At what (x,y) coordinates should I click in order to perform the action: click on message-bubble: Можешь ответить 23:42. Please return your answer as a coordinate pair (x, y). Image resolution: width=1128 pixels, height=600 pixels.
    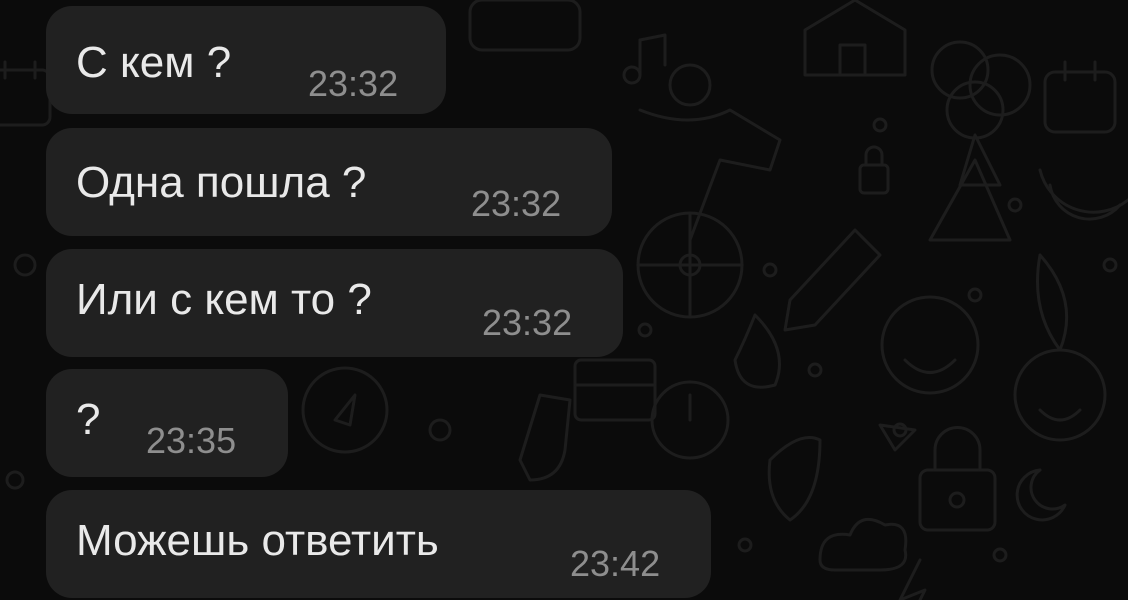
    Looking at the image, I should click on (378, 544).